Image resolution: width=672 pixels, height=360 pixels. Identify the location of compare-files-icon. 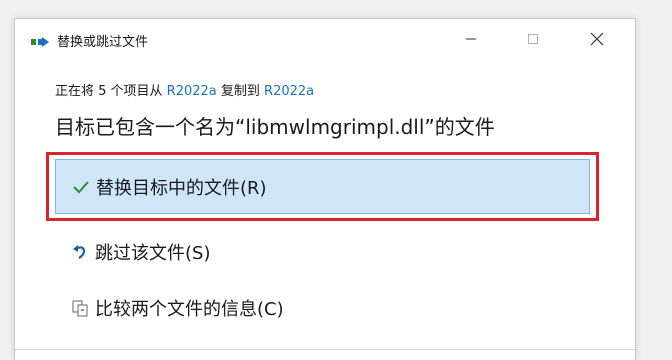
(80, 308).